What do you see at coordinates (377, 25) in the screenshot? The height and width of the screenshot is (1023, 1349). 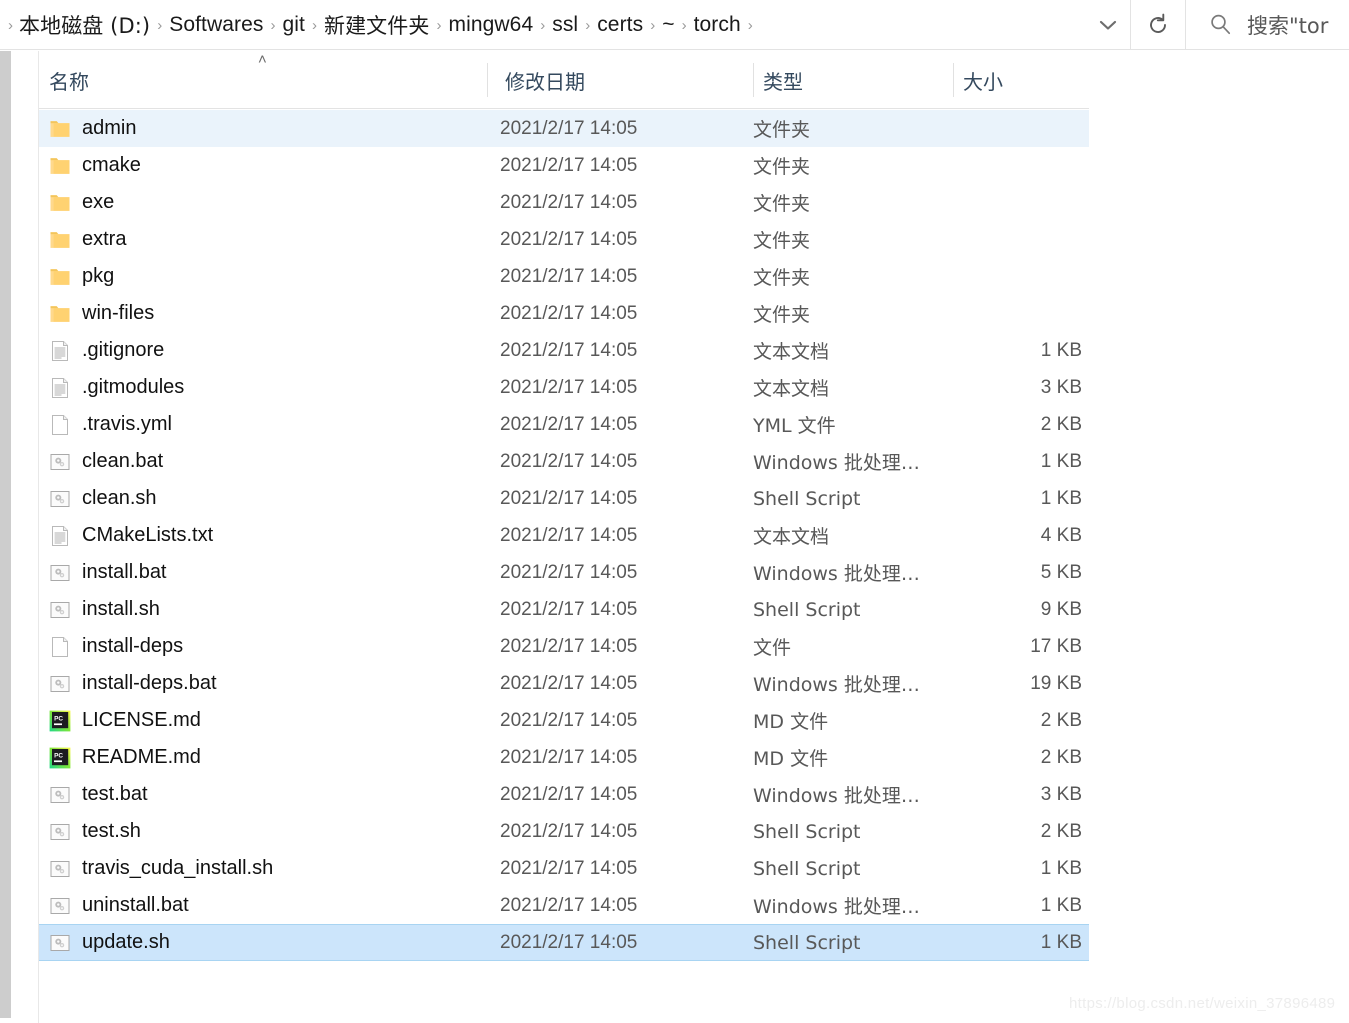 I see `breadcrumb-item-3: 新建文件夹` at bounding box center [377, 25].